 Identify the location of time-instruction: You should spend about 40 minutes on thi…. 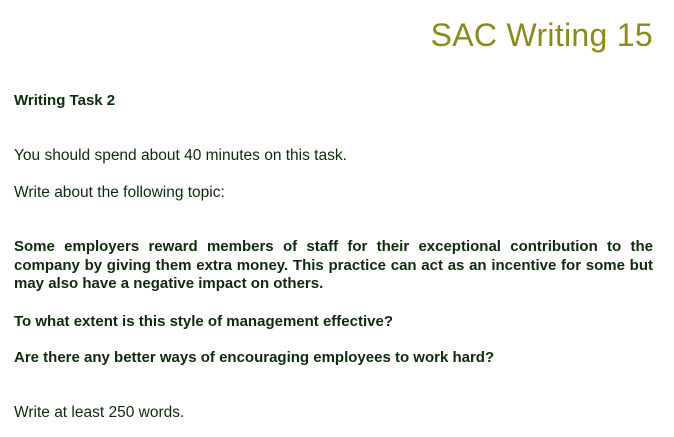
(180, 155).